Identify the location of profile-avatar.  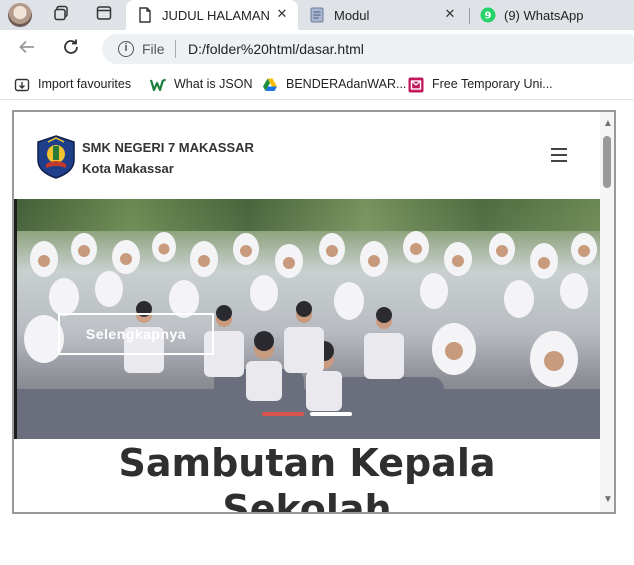
(20, 15).